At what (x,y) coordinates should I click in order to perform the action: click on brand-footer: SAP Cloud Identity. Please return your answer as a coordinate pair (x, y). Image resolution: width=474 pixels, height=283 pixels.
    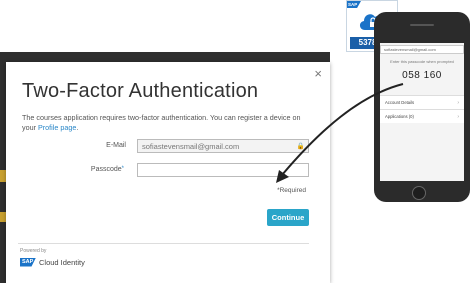
    Looking at the image, I should click on (52, 262).